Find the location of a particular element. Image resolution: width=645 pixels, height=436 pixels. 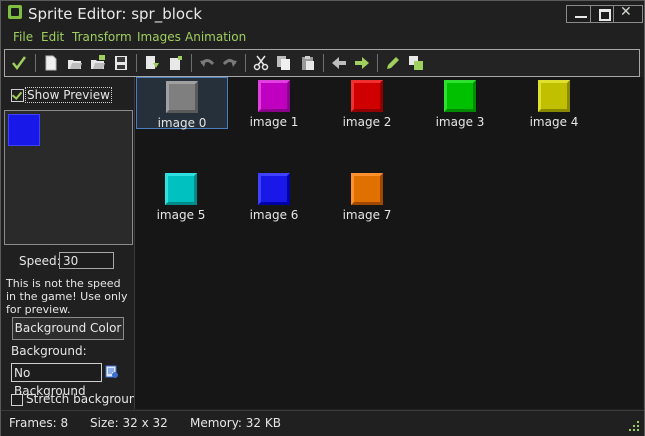

image-cell: image 0 is located at coordinates (182, 103).